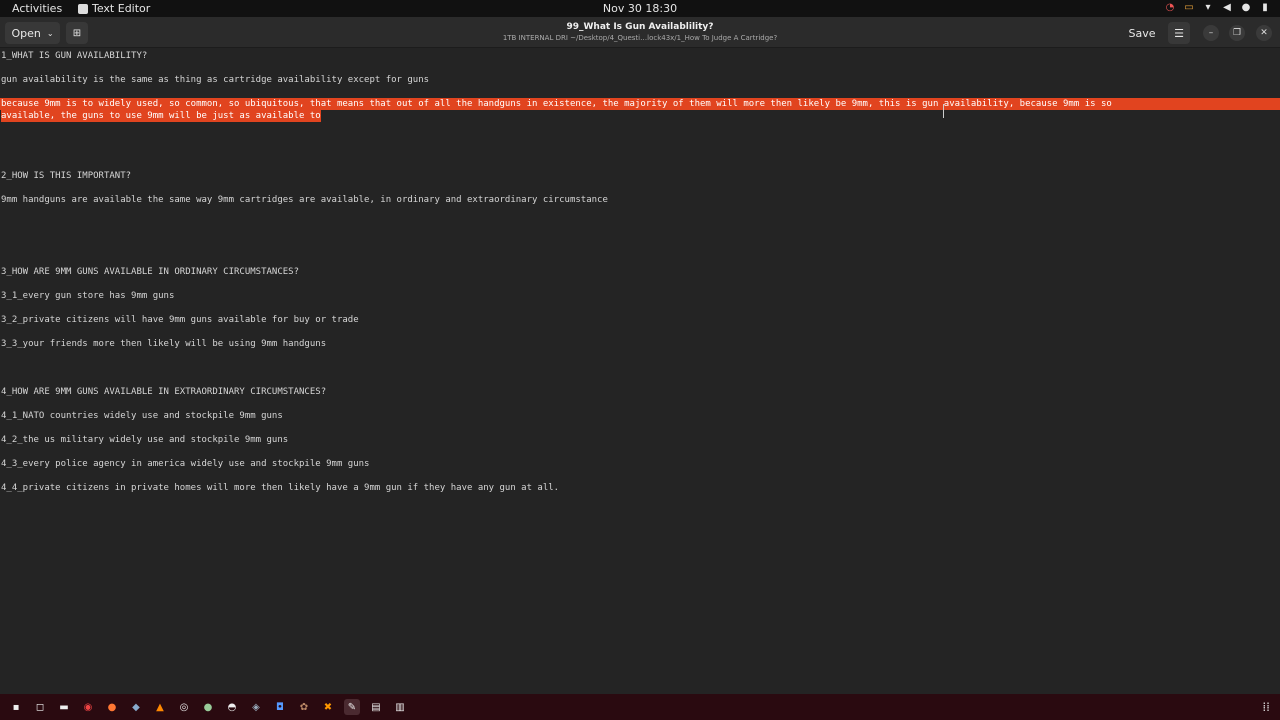 This screenshot has height=720, width=1280. I want to click on gimp-icon: ◓, so click(232, 707).